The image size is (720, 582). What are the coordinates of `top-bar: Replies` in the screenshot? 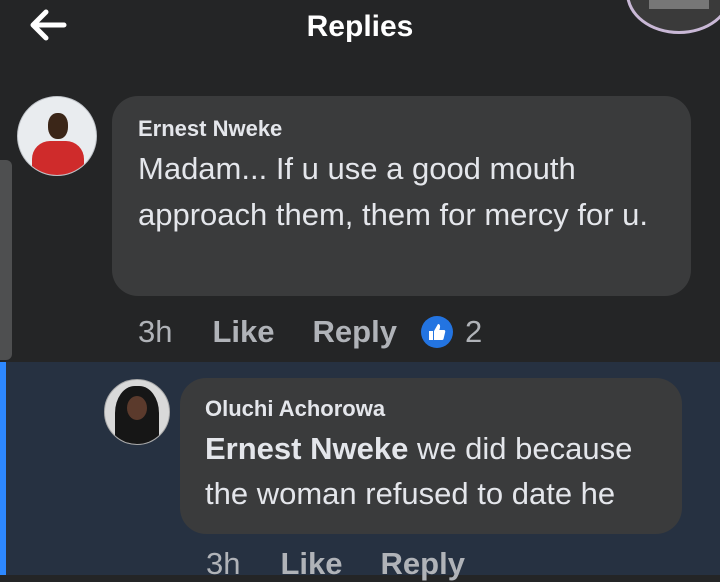 It's located at (360, 31).